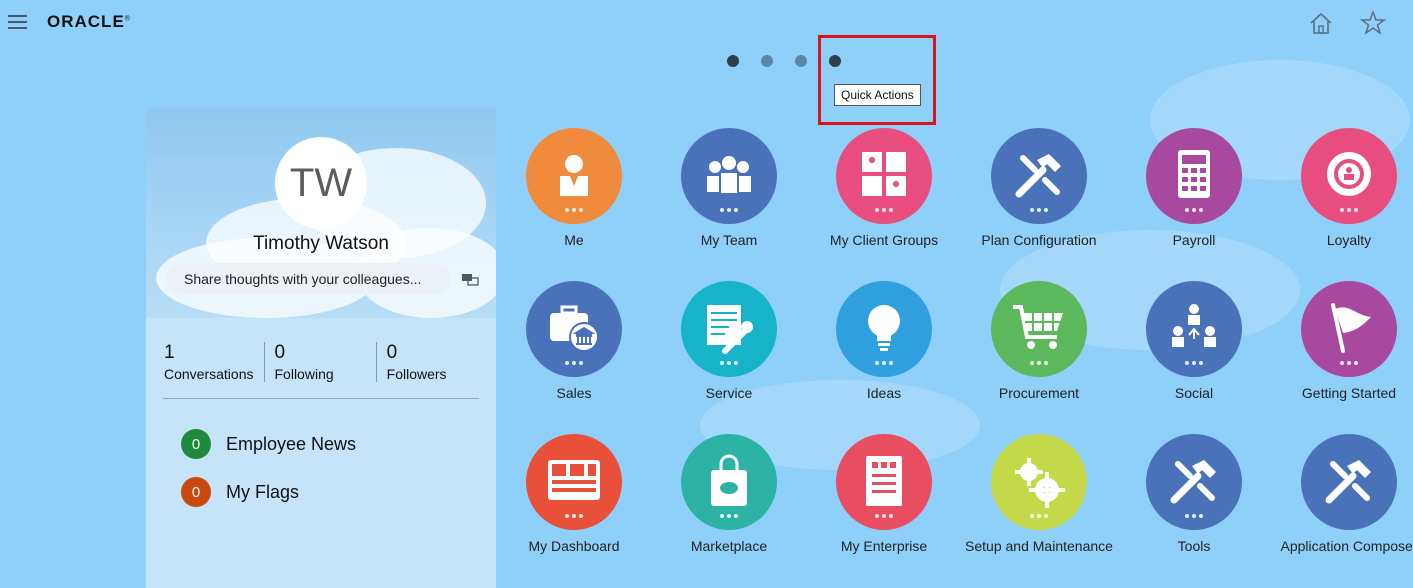 This screenshot has height=588, width=1413. I want to click on app-marketplace: Marketplace, so click(729, 493).